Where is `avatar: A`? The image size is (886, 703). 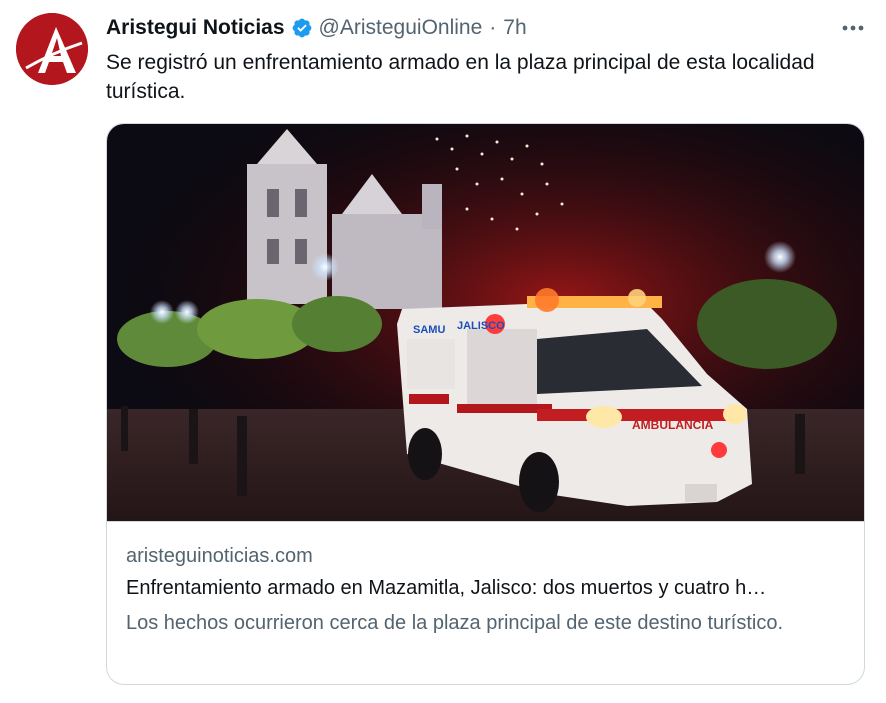
avatar: A is located at coordinates (52, 49).